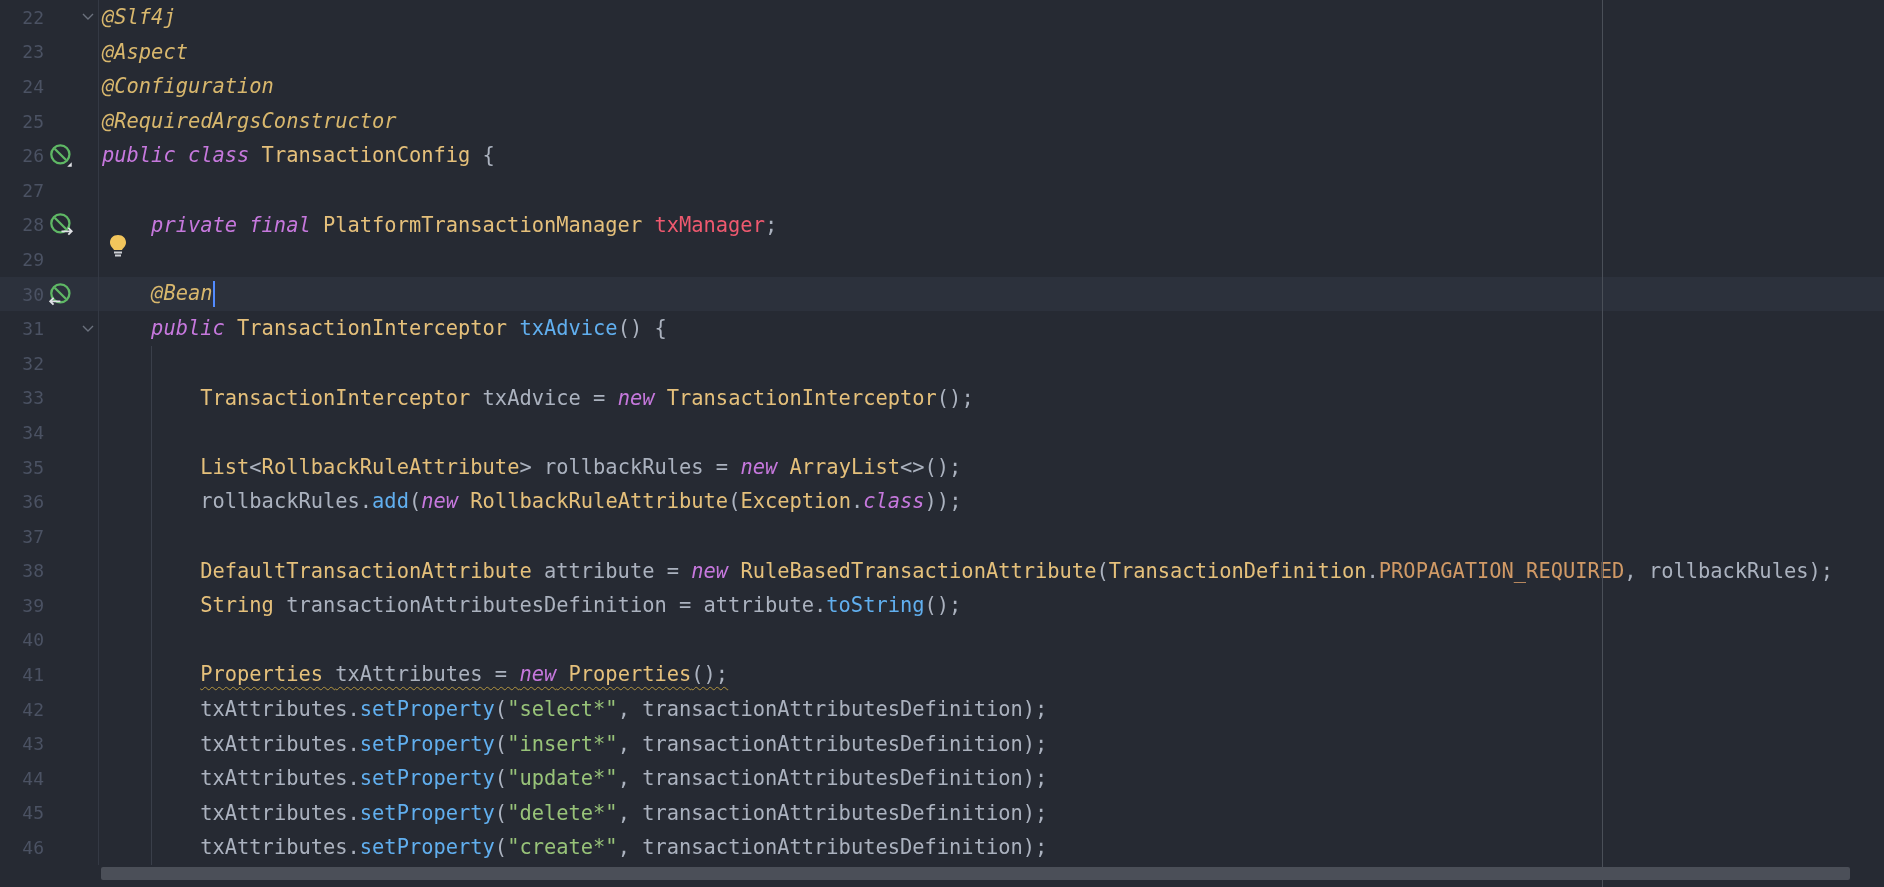  I want to click on bean-arrow-right-icon, so click(61, 225).